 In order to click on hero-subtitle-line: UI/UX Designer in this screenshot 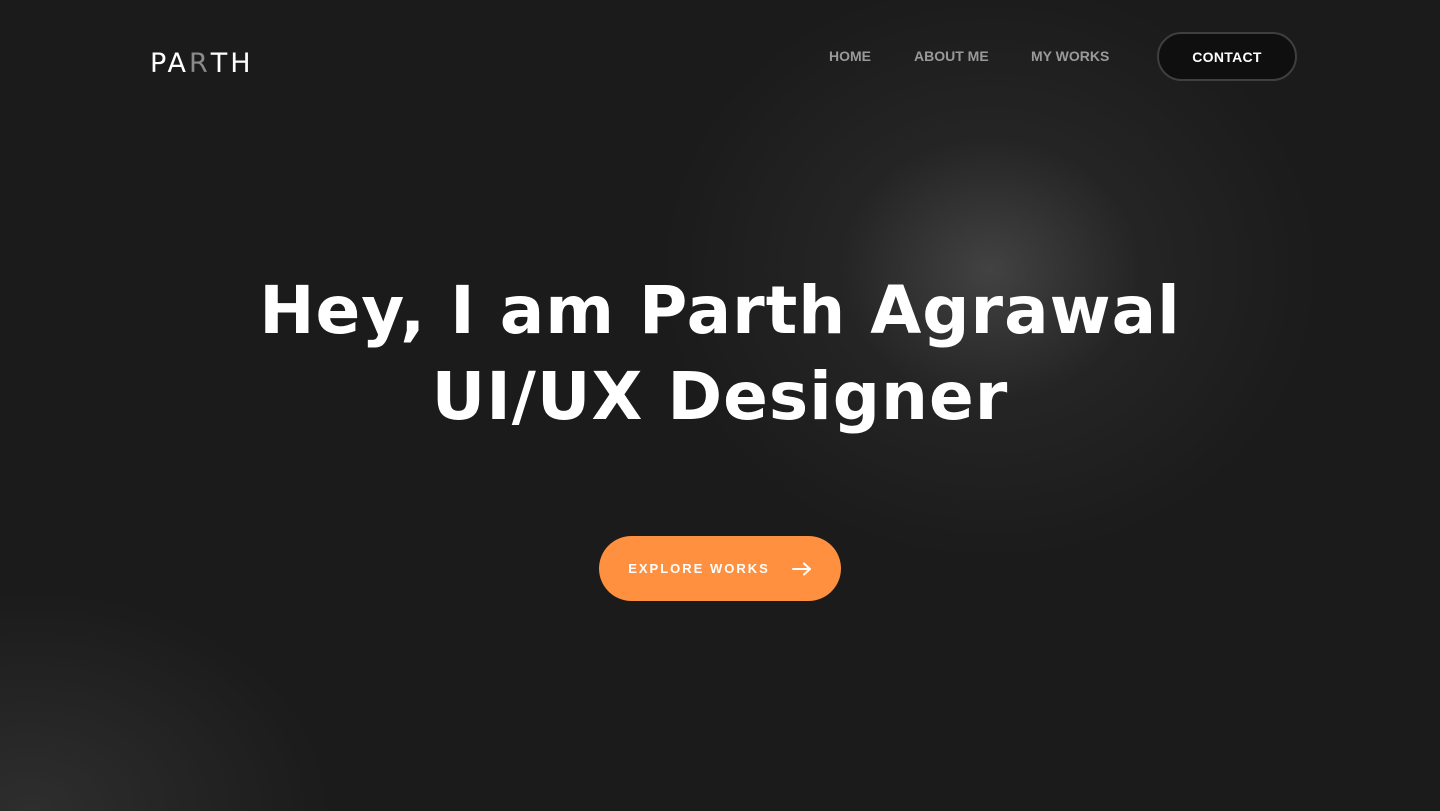, I will do `click(720, 396)`.